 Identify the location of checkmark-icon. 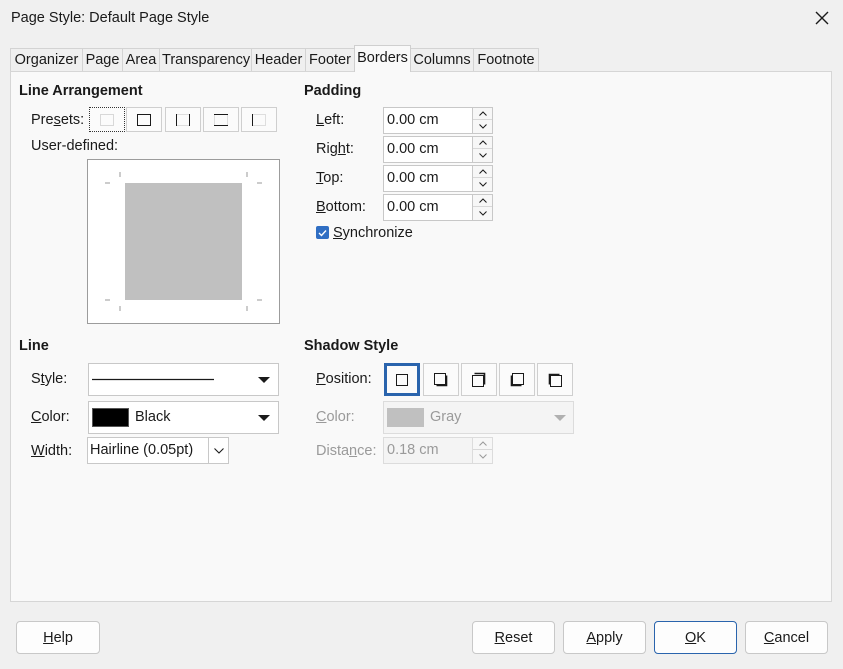
(322, 233).